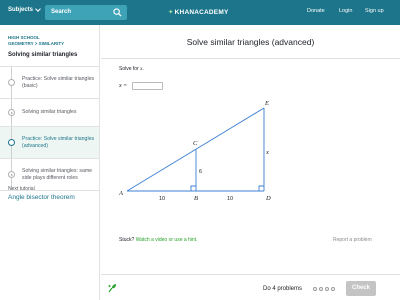 Image resolution: width=400 pixels, height=300 pixels. I want to click on tutorial-title: Solving similar triangles, so click(43, 55).